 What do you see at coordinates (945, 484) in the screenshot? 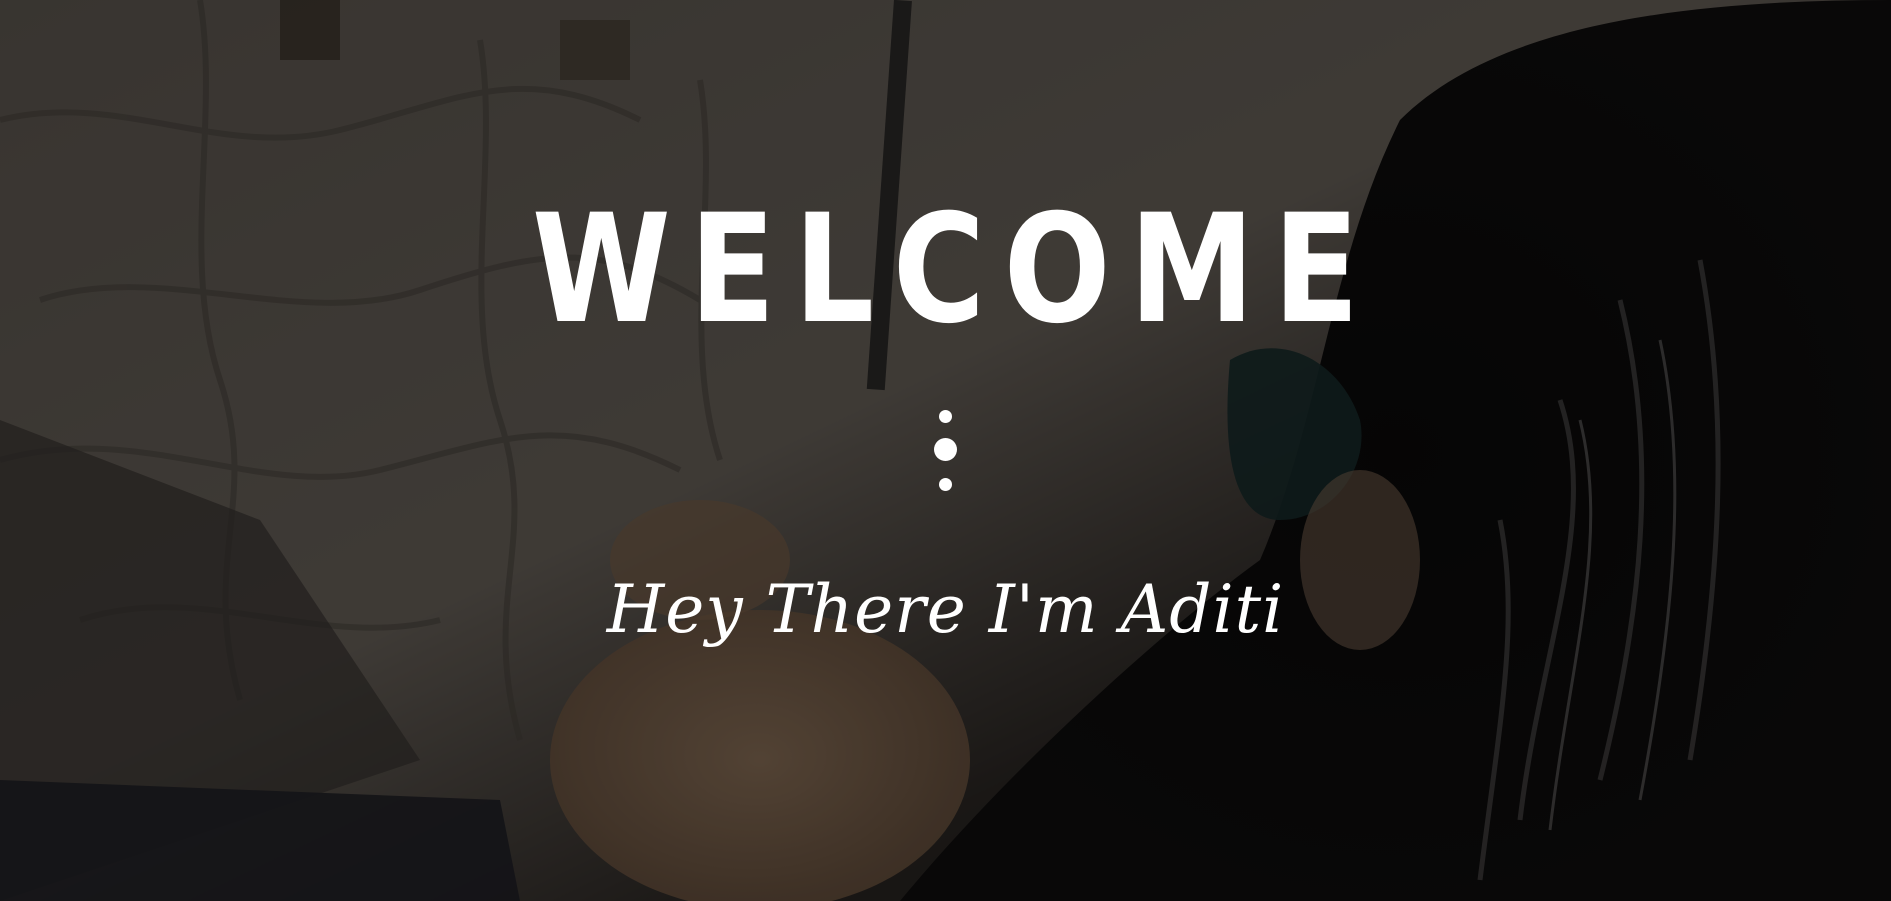
I see `dot-small-bottom` at bounding box center [945, 484].